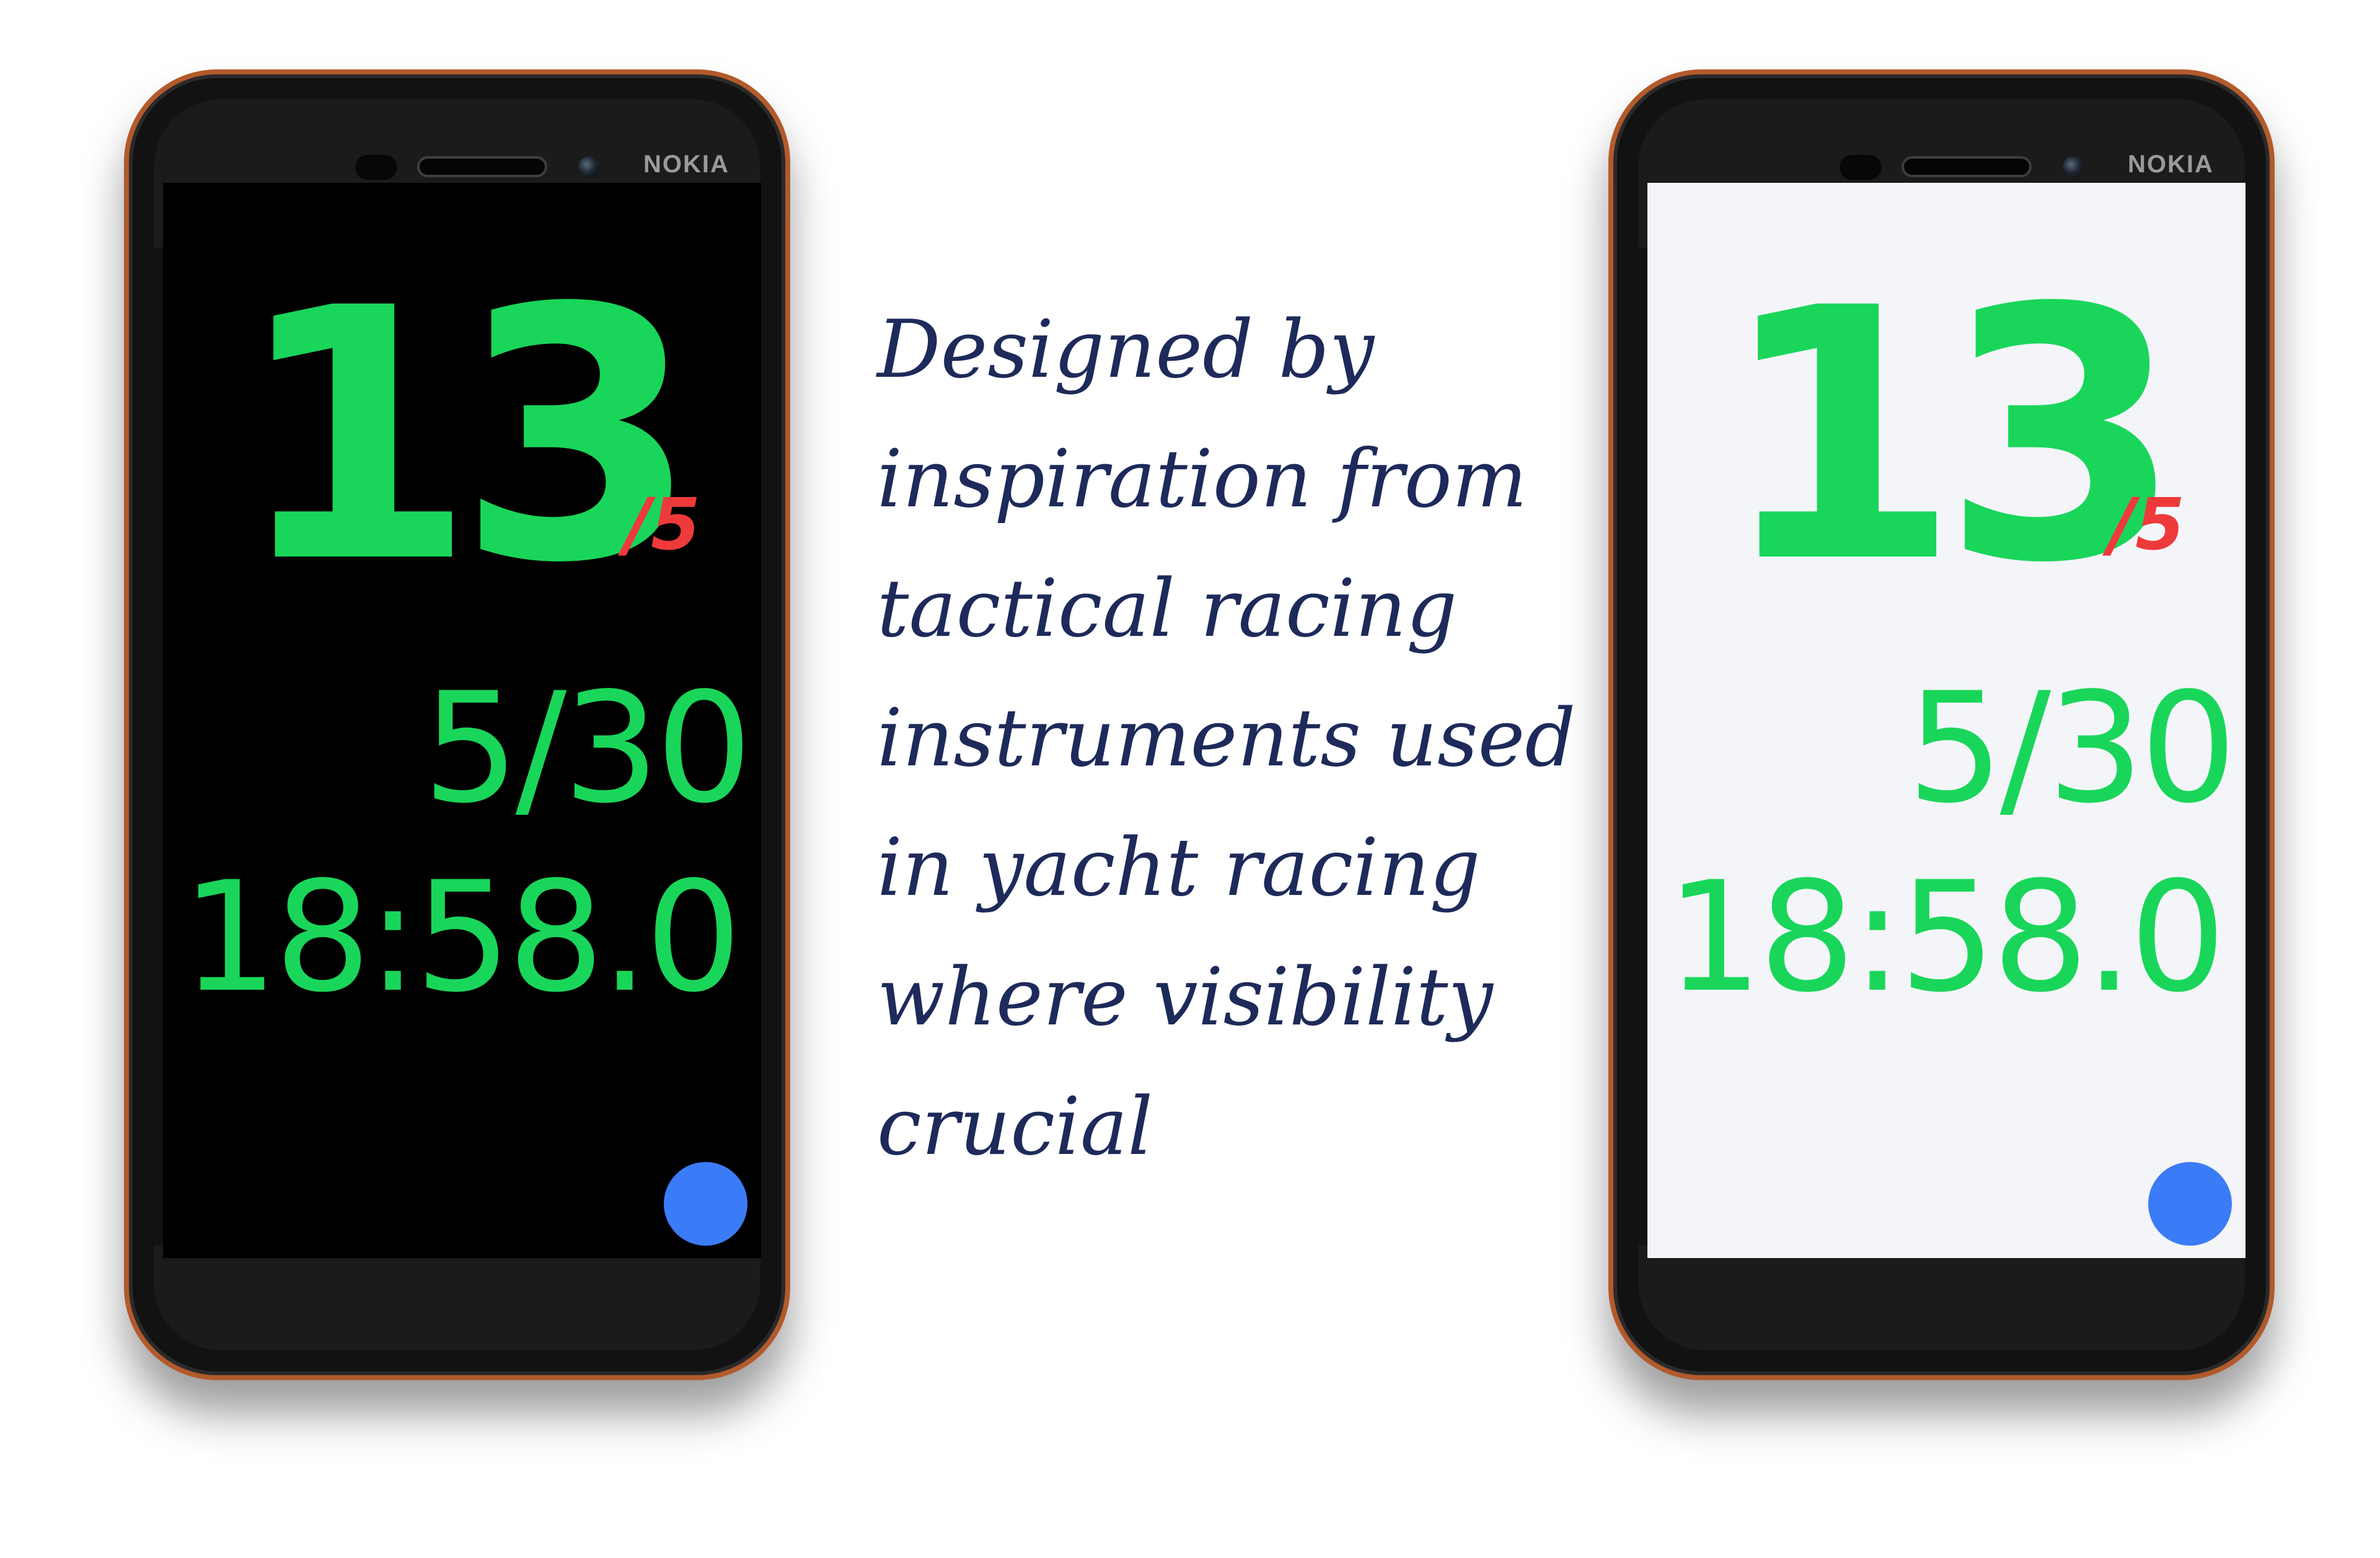 The width and height of the screenshot is (2380, 1558). What do you see at coordinates (1202, 479) in the screenshot?
I see `tagline-line: inspiration from` at bounding box center [1202, 479].